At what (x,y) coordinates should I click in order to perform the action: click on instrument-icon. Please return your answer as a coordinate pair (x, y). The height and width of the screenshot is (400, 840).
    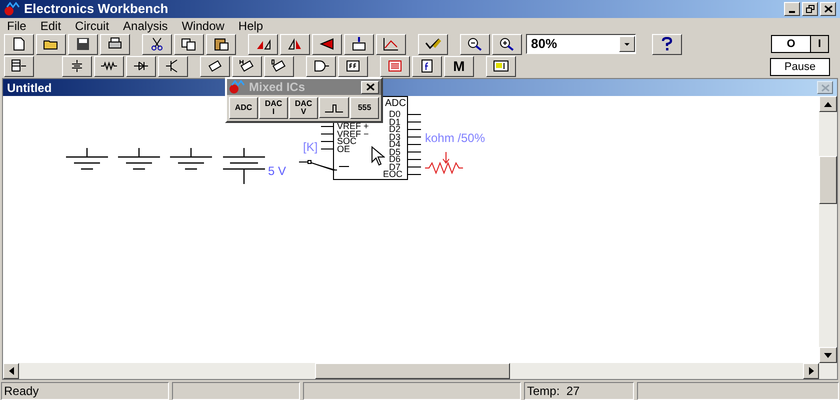
    Looking at the image, I should click on (501, 66).